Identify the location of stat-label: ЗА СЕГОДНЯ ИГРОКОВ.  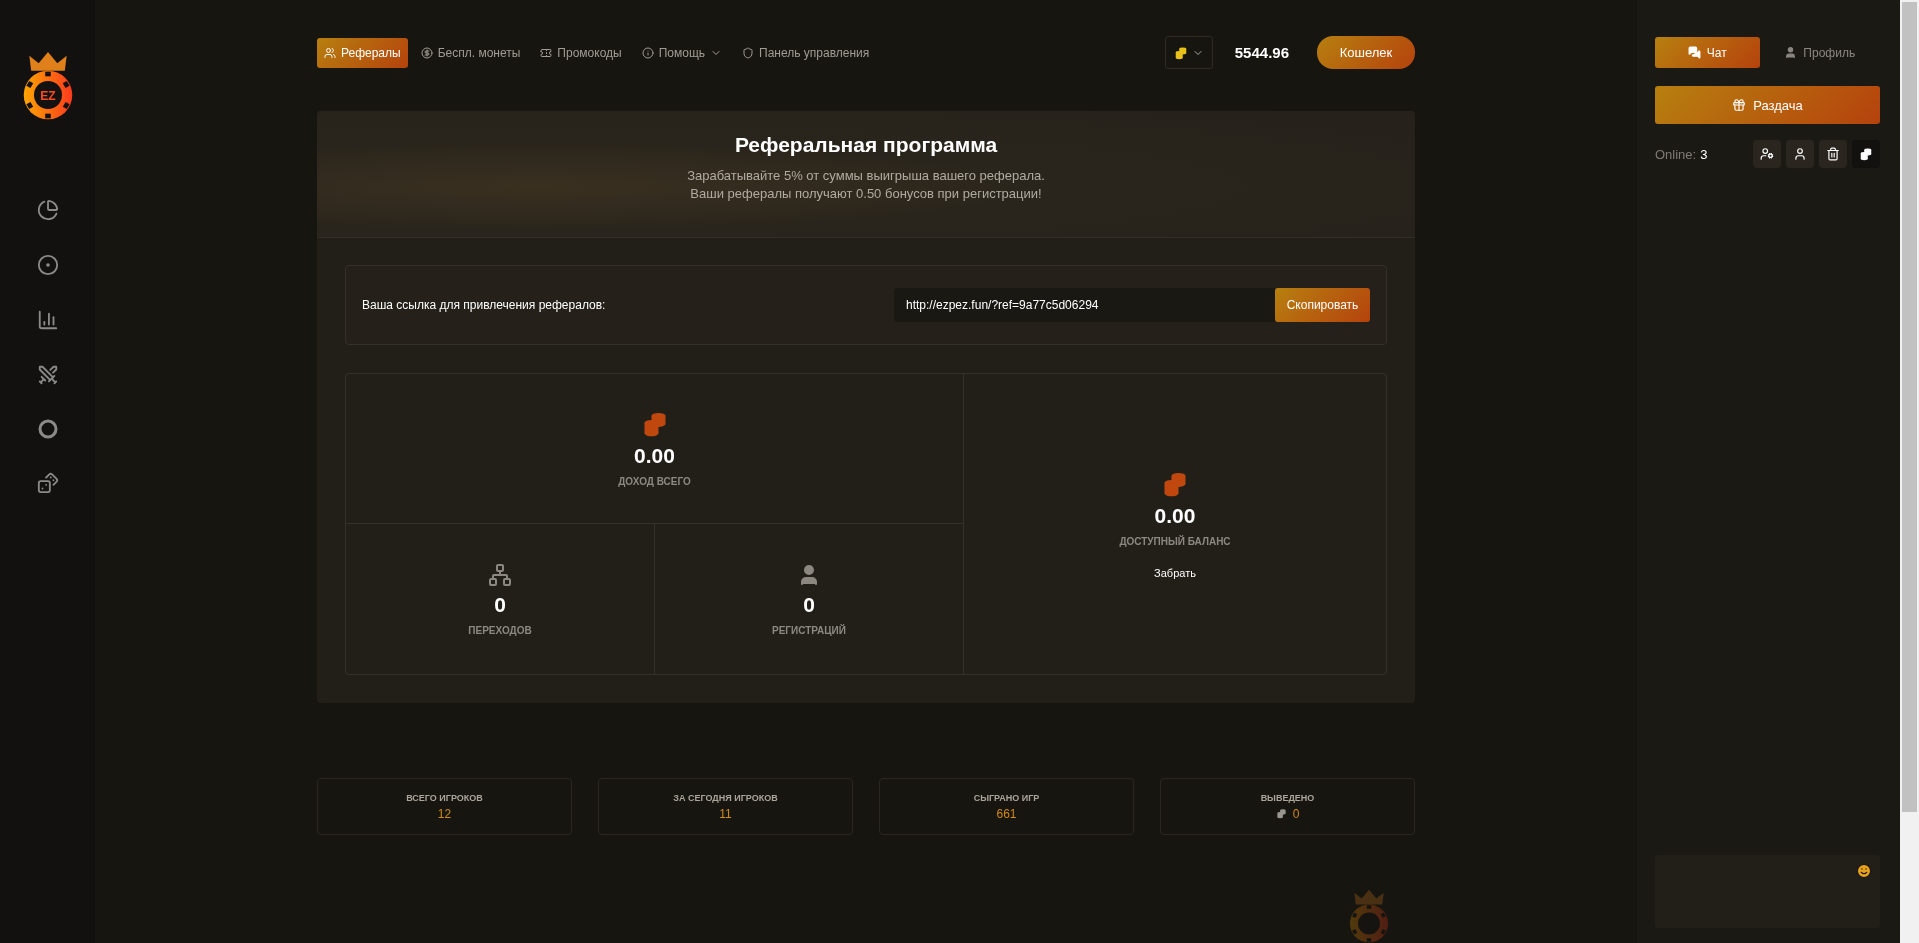
(725, 797).